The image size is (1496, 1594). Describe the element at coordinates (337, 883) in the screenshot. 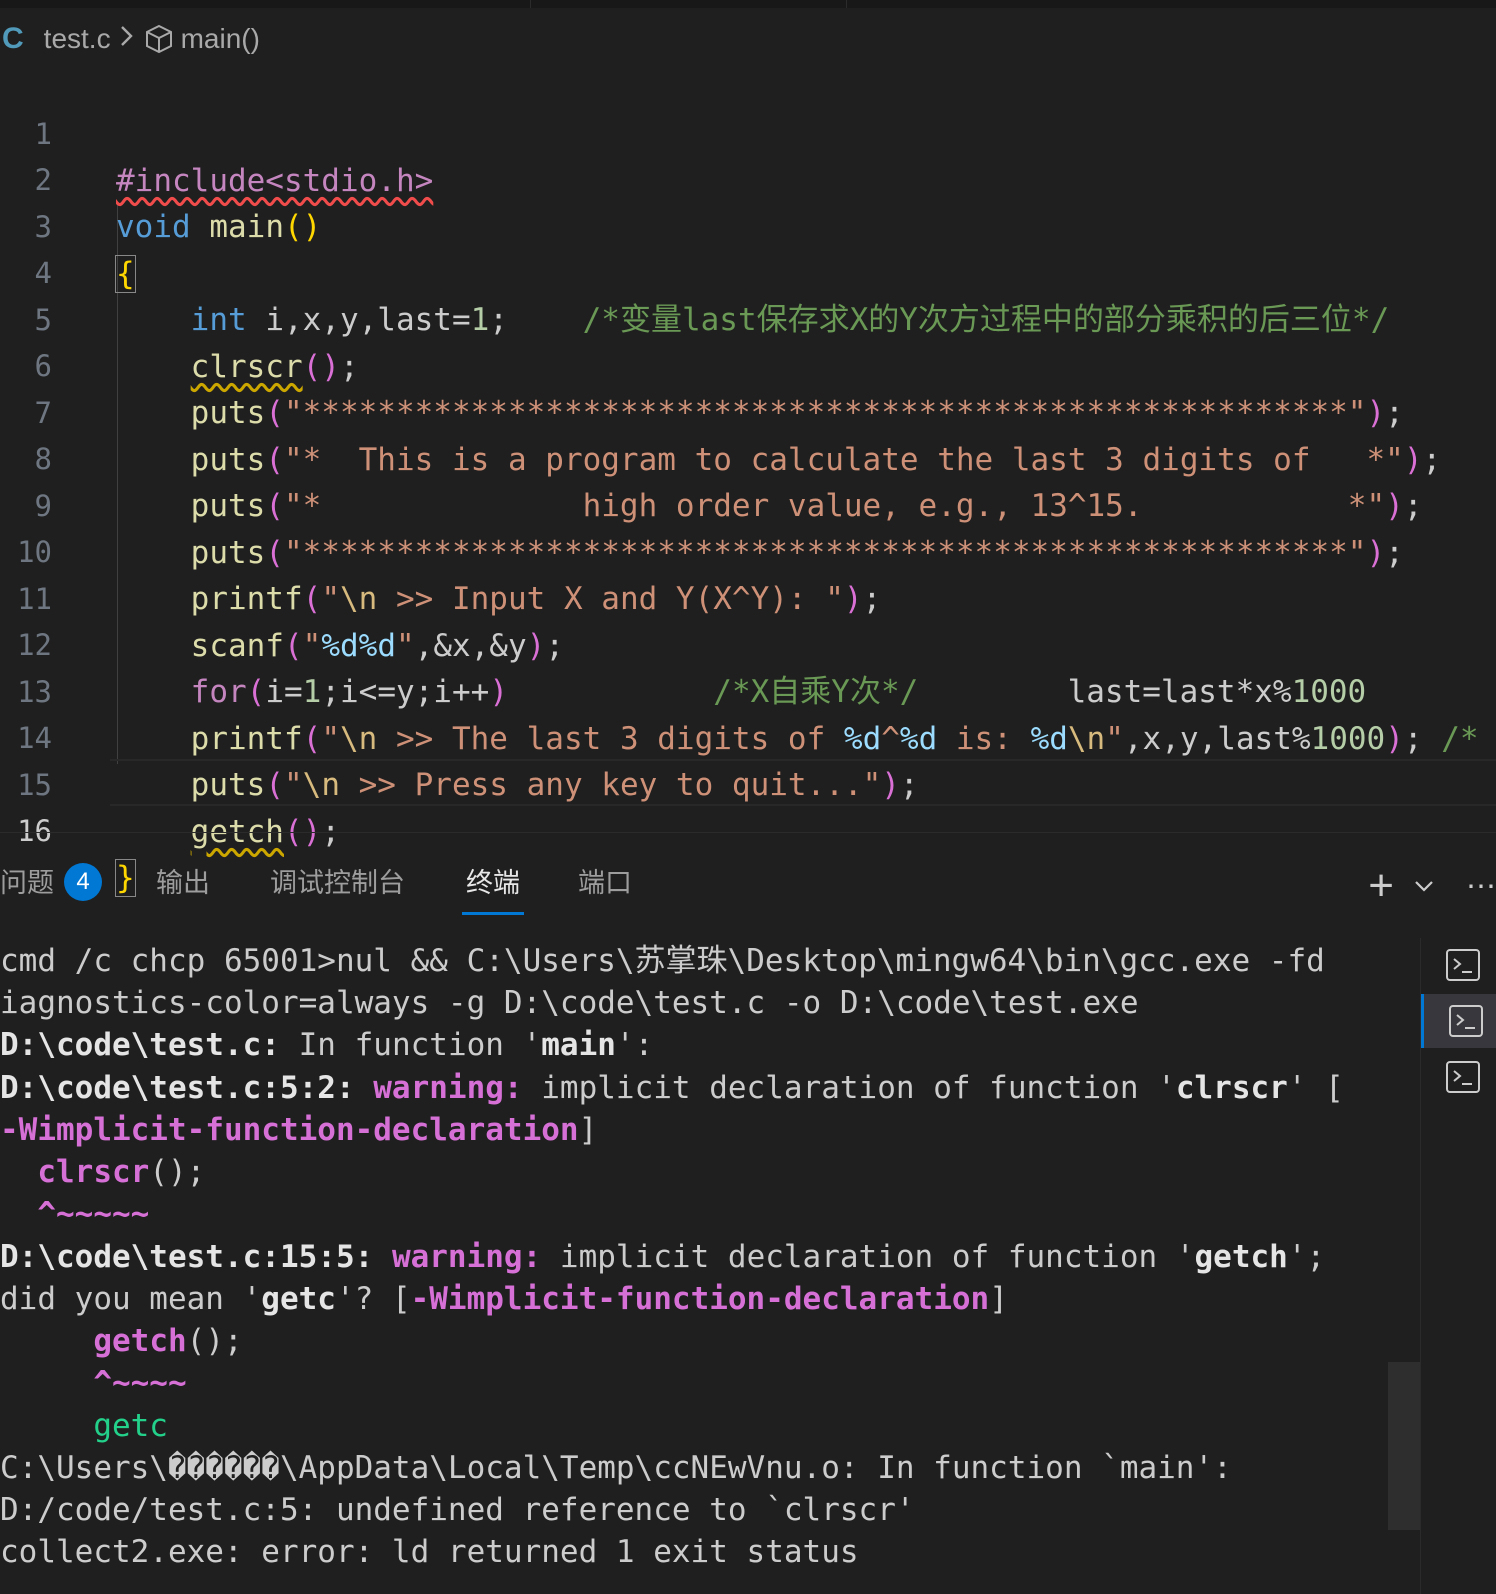

I see `tab-debug-console: 调试控制台` at that location.